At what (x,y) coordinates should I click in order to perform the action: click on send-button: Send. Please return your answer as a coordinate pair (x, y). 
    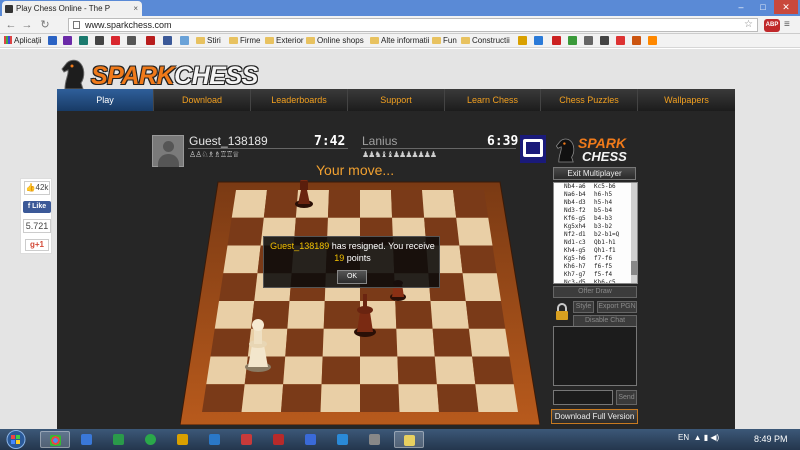
    Looking at the image, I should click on (626, 397).